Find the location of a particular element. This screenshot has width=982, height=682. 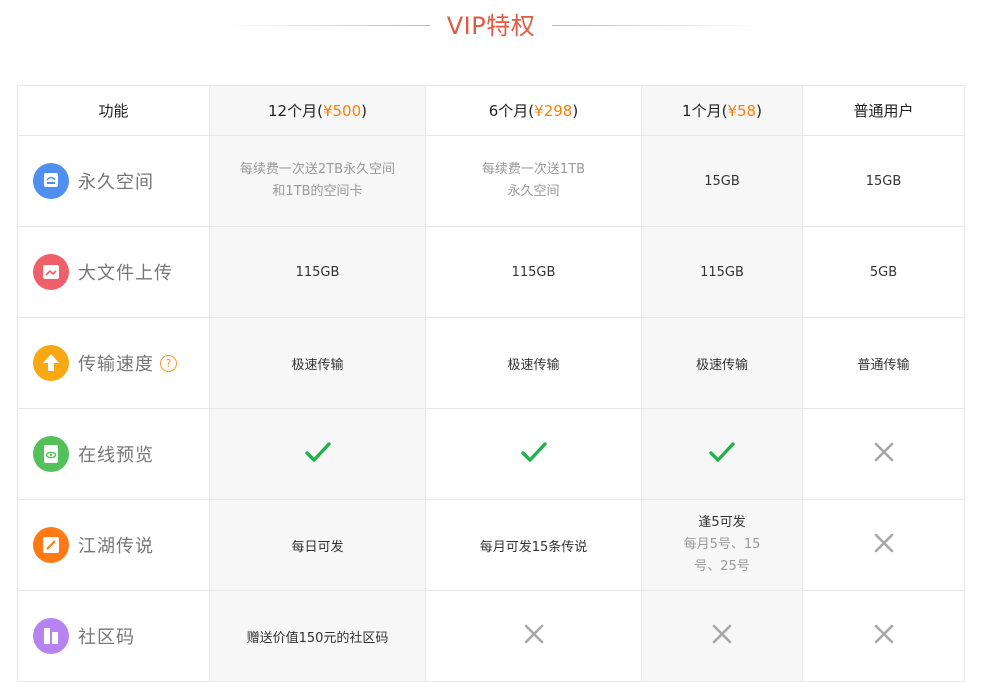

header-plan-1-month: 1个月(¥58) is located at coordinates (722, 110).